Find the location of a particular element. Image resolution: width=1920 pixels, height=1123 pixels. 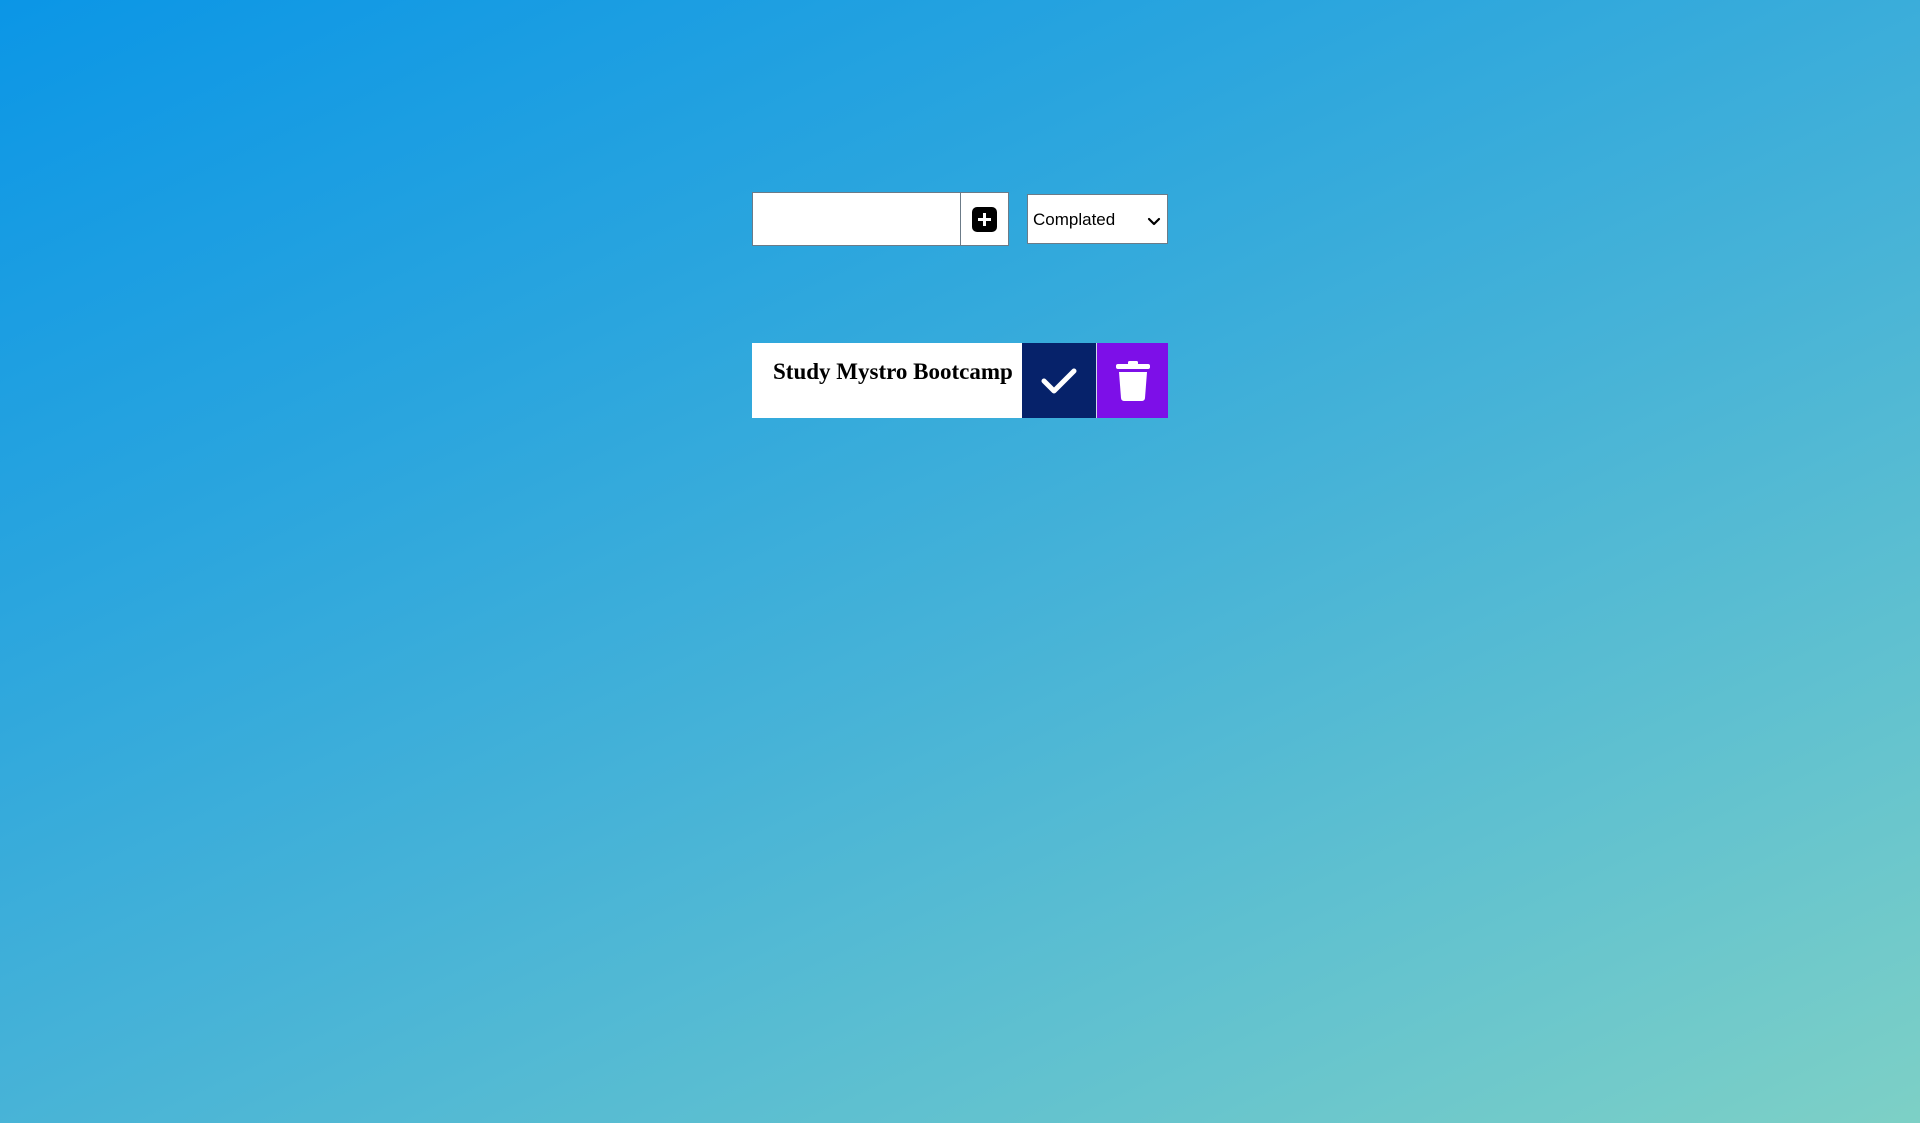

plus-square-icon is located at coordinates (984, 219).